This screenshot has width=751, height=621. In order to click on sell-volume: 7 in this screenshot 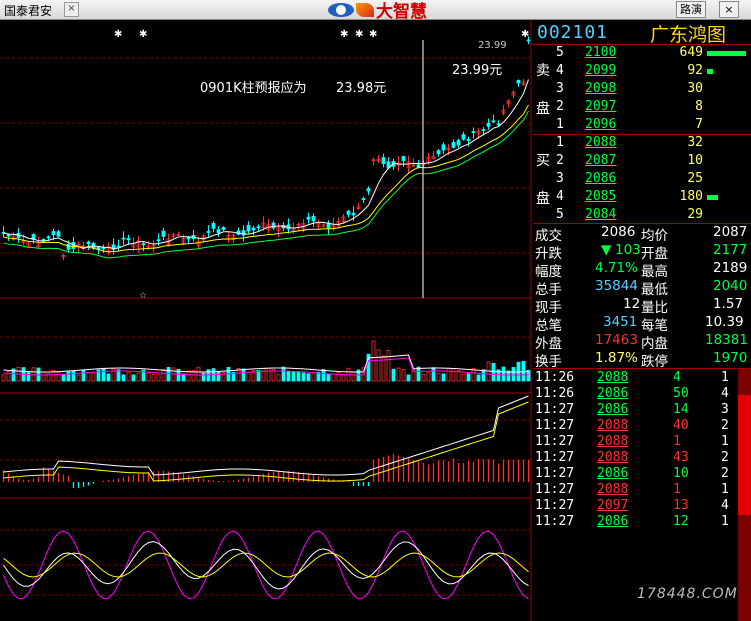, I will do `click(699, 124)`.